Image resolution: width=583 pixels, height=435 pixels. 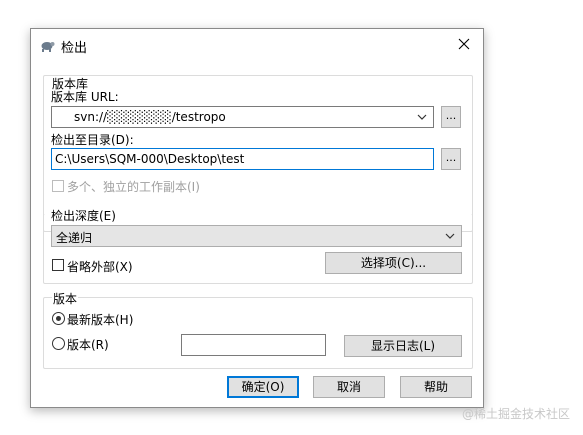 What do you see at coordinates (65, 298) in the screenshot?
I see `revision-group-title: 版本` at bounding box center [65, 298].